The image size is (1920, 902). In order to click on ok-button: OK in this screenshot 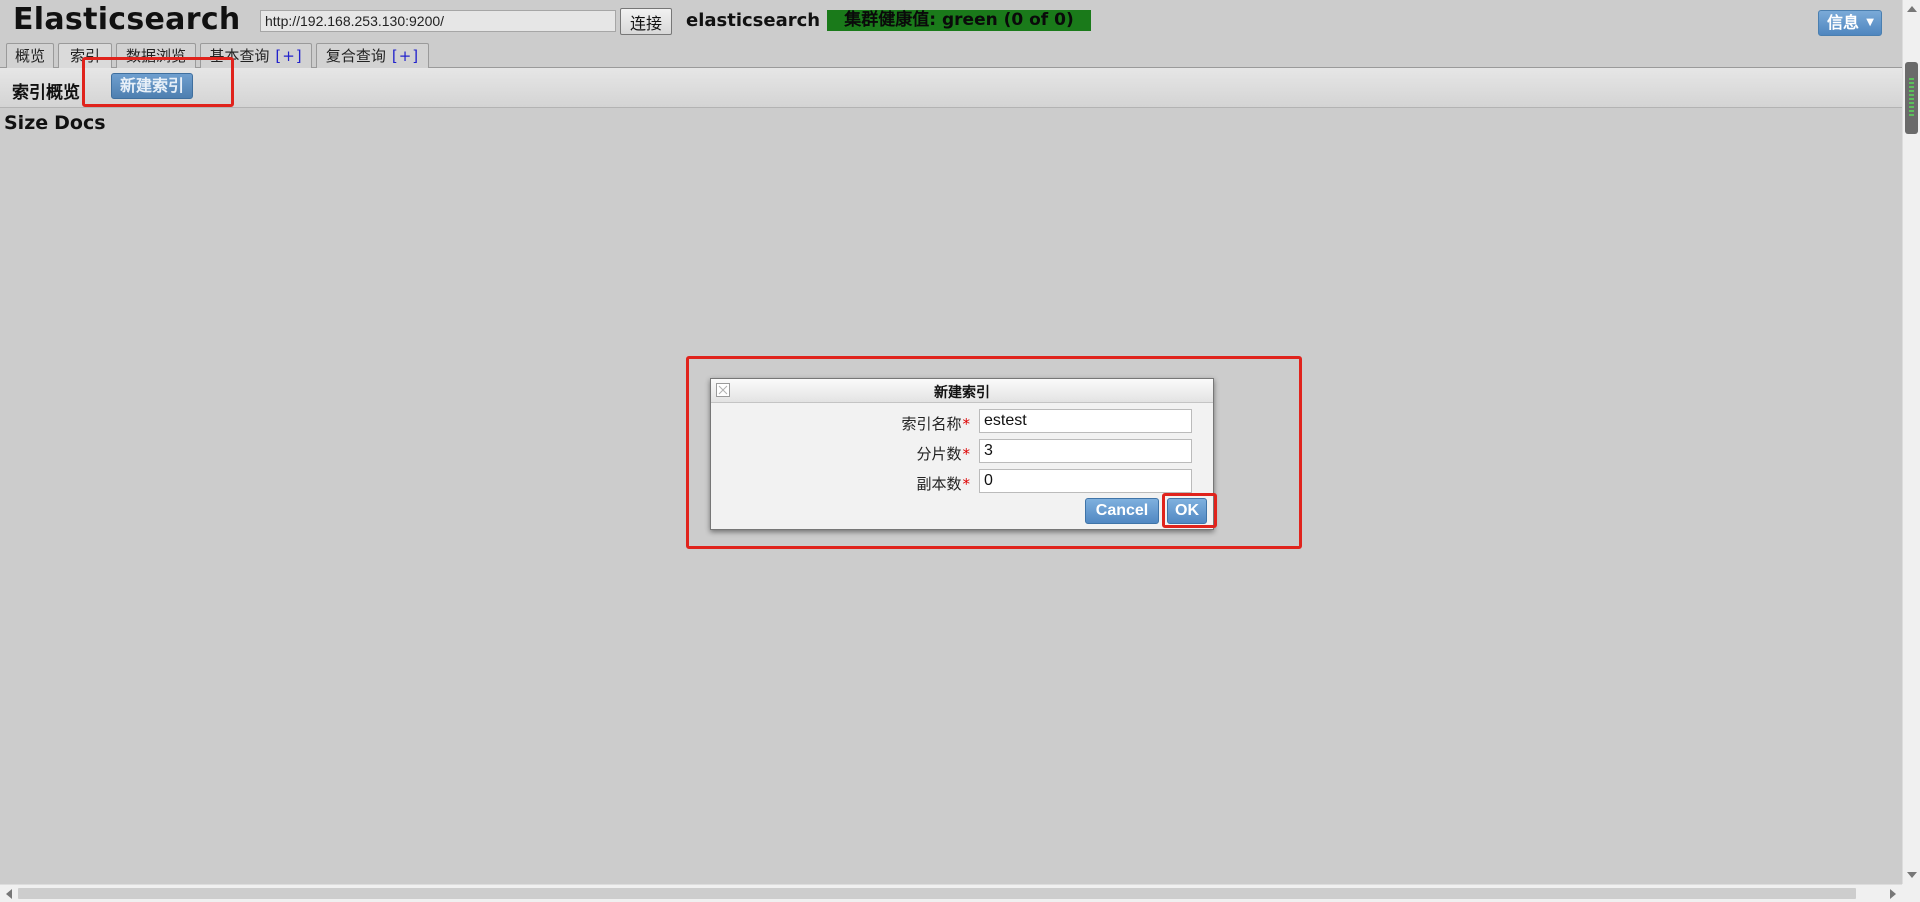, I will do `click(1187, 511)`.